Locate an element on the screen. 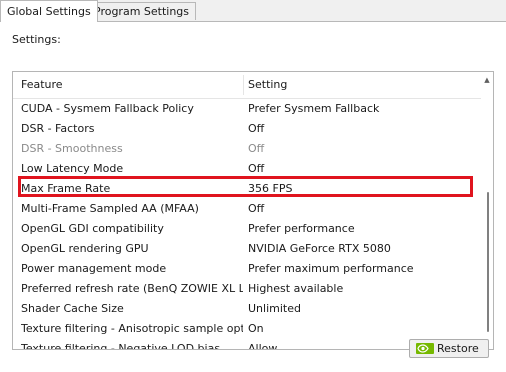 The height and width of the screenshot is (372, 506). tab-global-settings: Global Settings is located at coordinates (49, 11).